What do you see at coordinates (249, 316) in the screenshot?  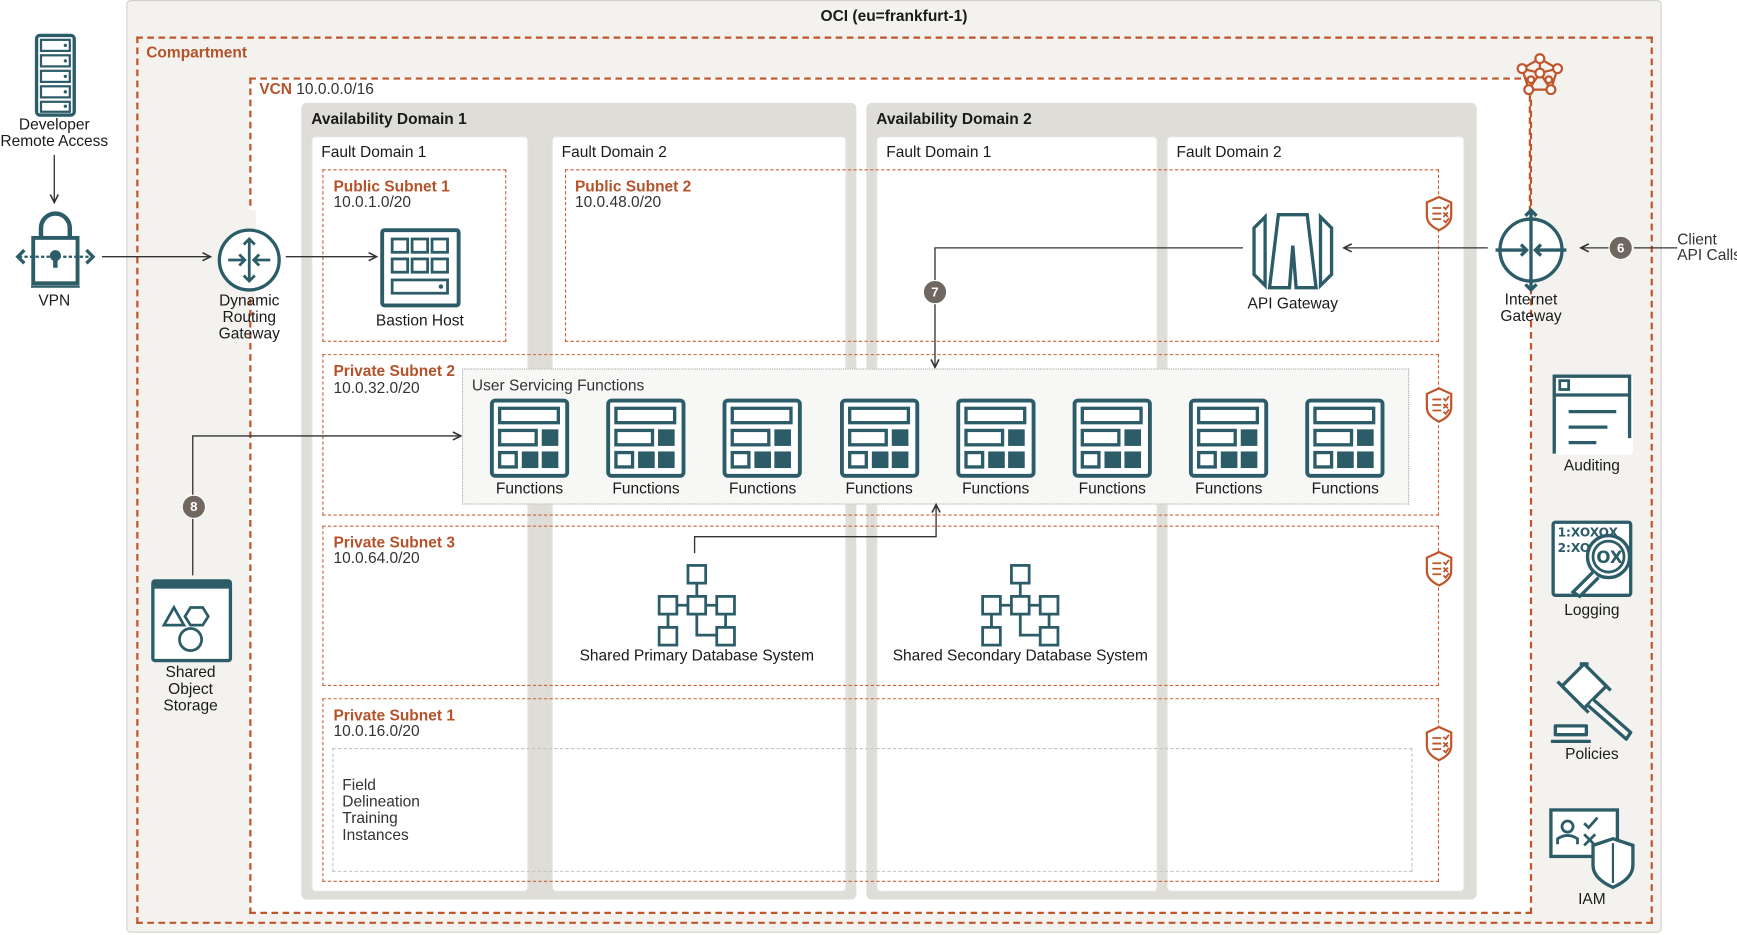 I see `drg-label-2: Routing` at bounding box center [249, 316].